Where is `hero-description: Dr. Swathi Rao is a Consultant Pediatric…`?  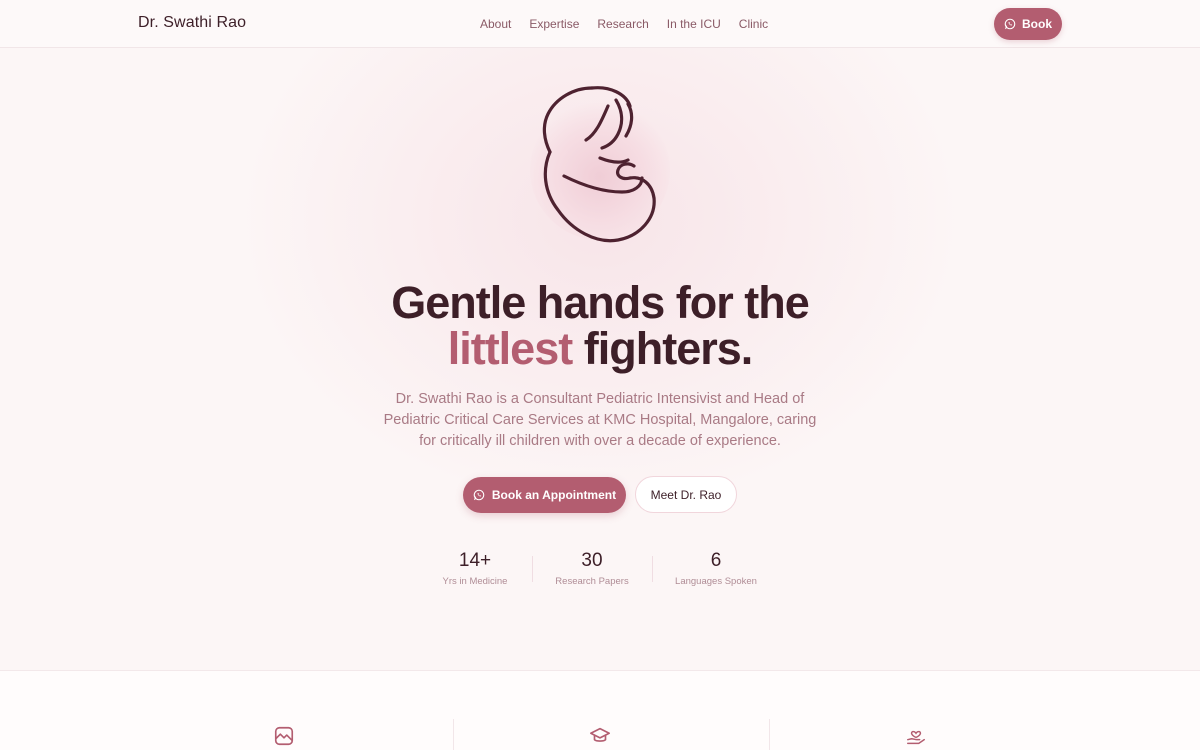 hero-description: Dr. Swathi Rao is a Consultant Pediatric… is located at coordinates (600, 420).